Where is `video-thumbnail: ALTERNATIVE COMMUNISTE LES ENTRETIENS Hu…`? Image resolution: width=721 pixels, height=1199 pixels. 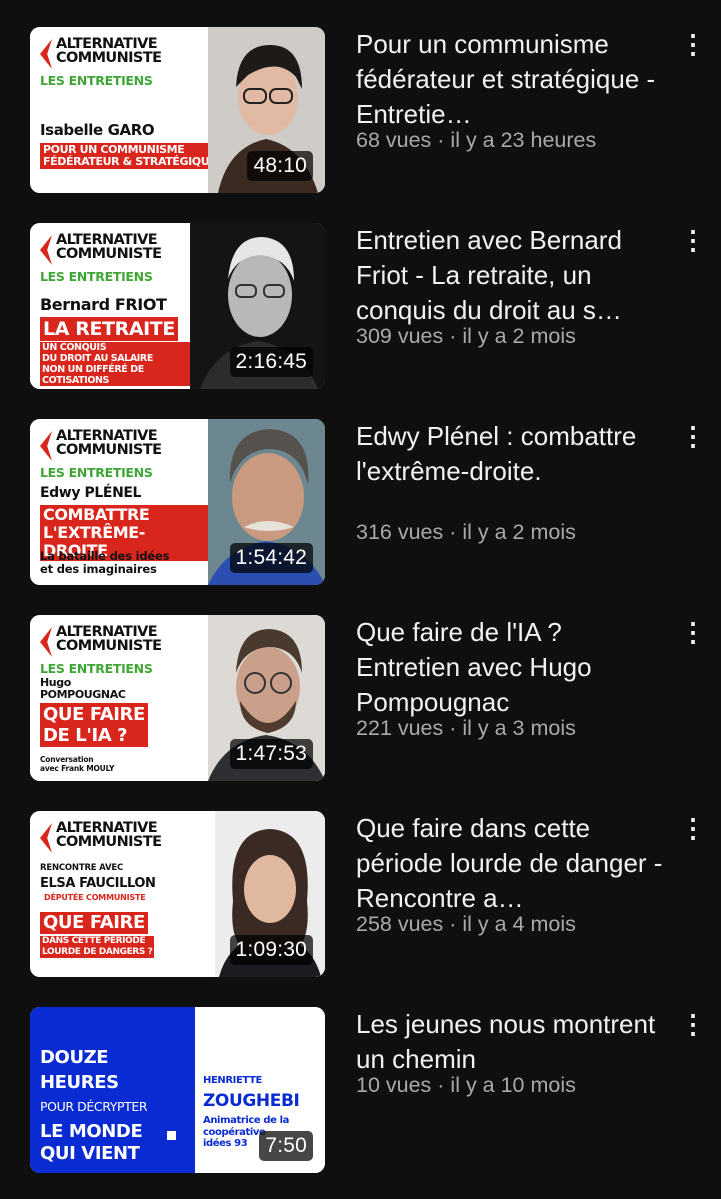 video-thumbnail: ALTERNATIVE COMMUNISTE LES ENTRETIENS Hu… is located at coordinates (177, 698).